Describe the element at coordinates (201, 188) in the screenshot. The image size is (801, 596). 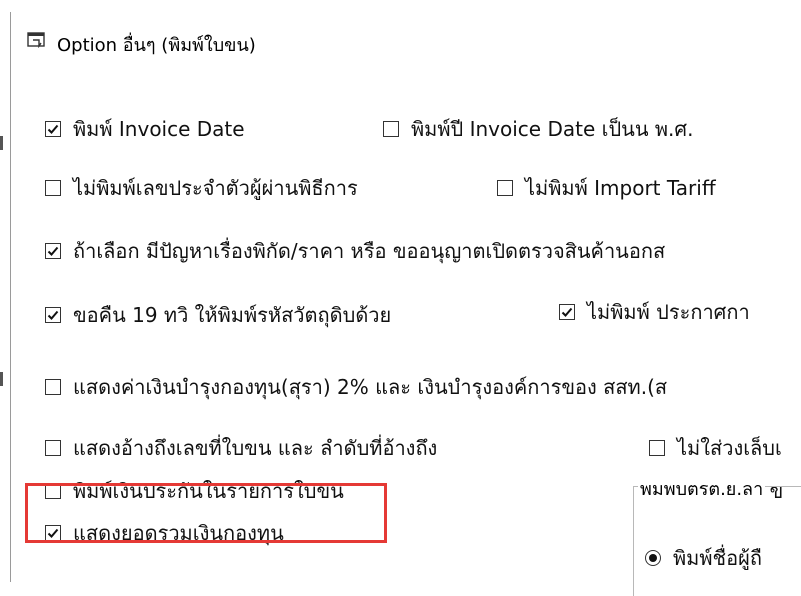
I see `option-no-print-tax-id: ไม่พิมพ์เลขประจำตัวผู้ผ่านพิธีการ` at that location.